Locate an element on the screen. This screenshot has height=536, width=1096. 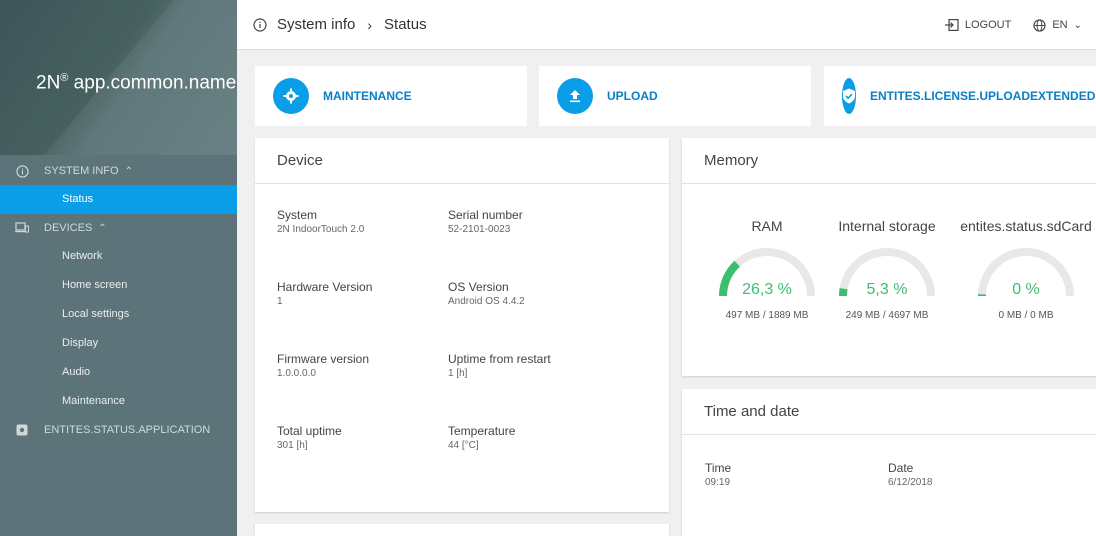
time-date-card: Time and date Time 09:19 Date 6/12/2018 is located at coordinates (889, 462).